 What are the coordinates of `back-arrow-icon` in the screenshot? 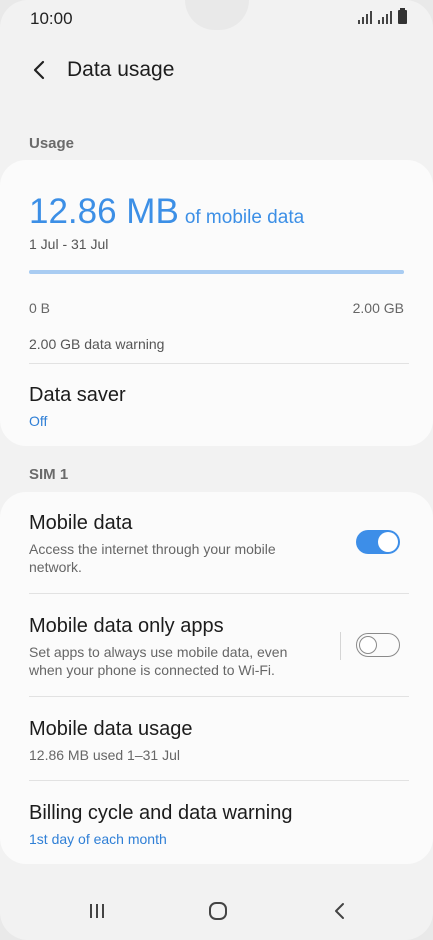 It's located at (40, 70).